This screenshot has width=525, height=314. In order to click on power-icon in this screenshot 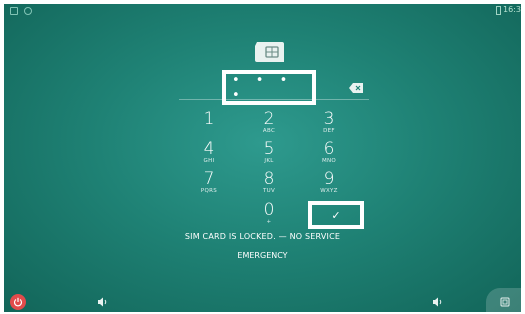, I will do `click(18, 302)`.